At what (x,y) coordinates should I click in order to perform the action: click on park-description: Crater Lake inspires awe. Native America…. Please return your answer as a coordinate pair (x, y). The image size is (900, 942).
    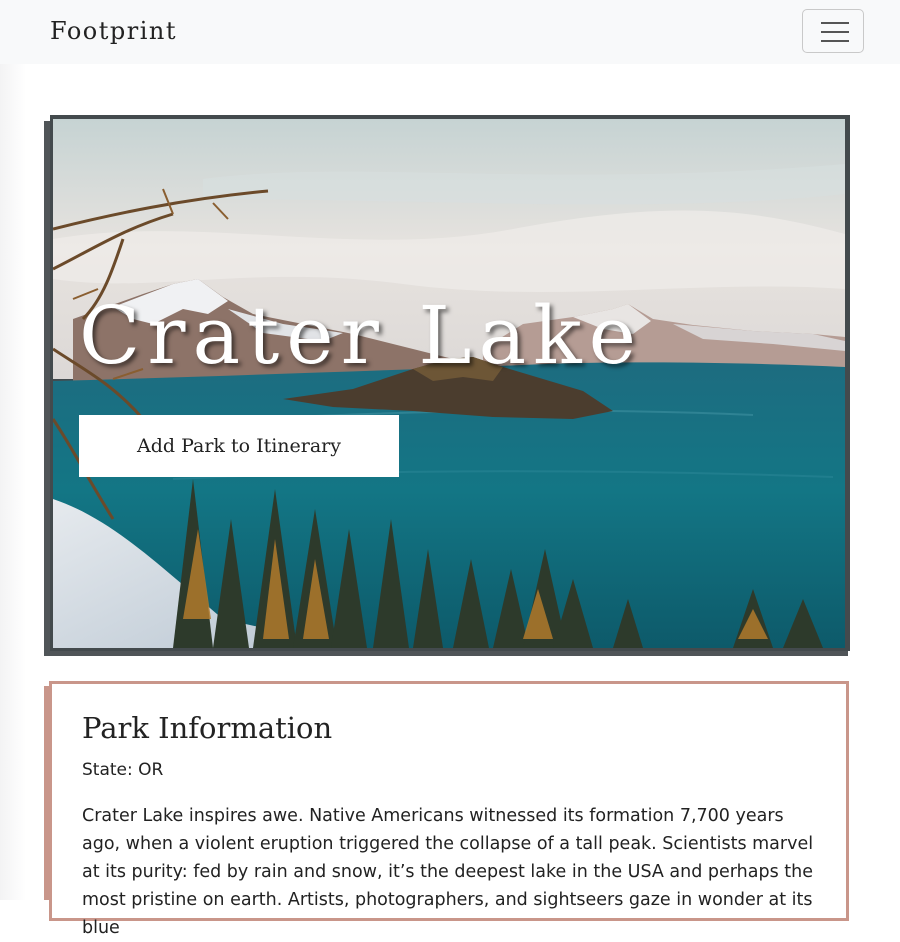
    Looking at the image, I should click on (448, 872).